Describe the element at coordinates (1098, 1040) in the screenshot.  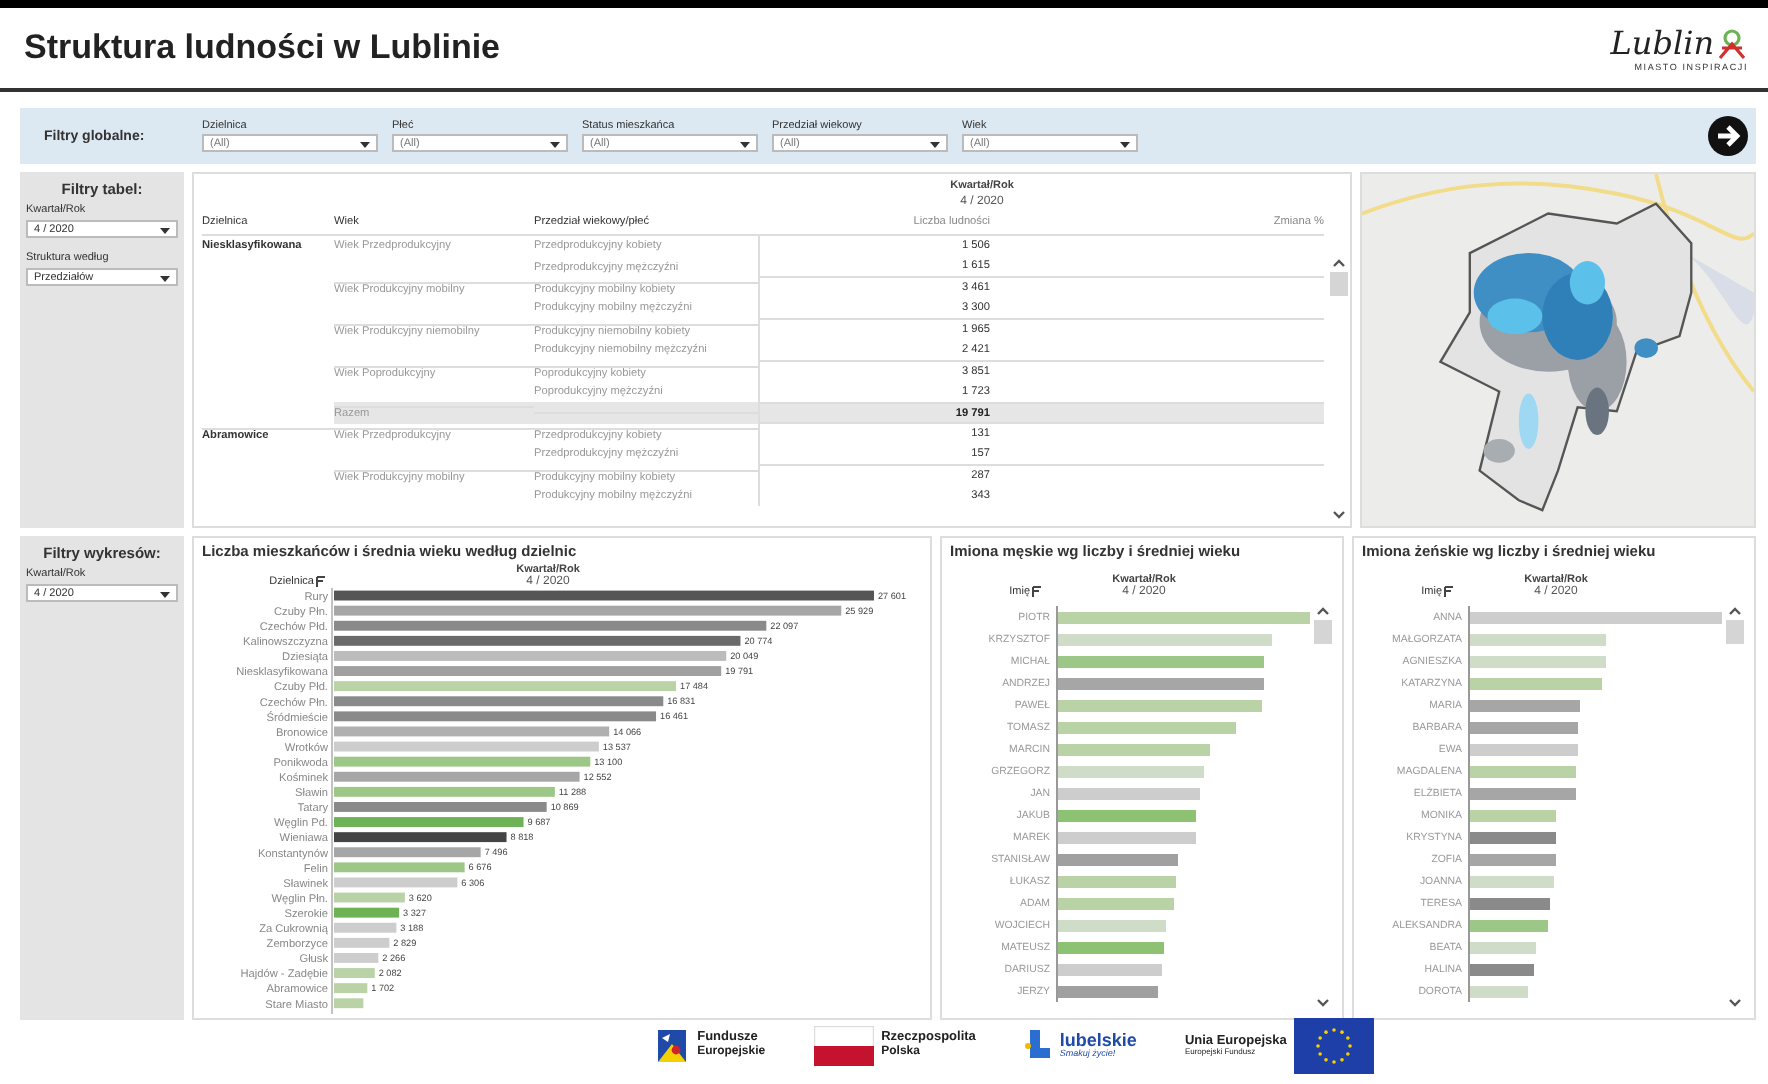
I see `logo-text: lubelskie` at that location.